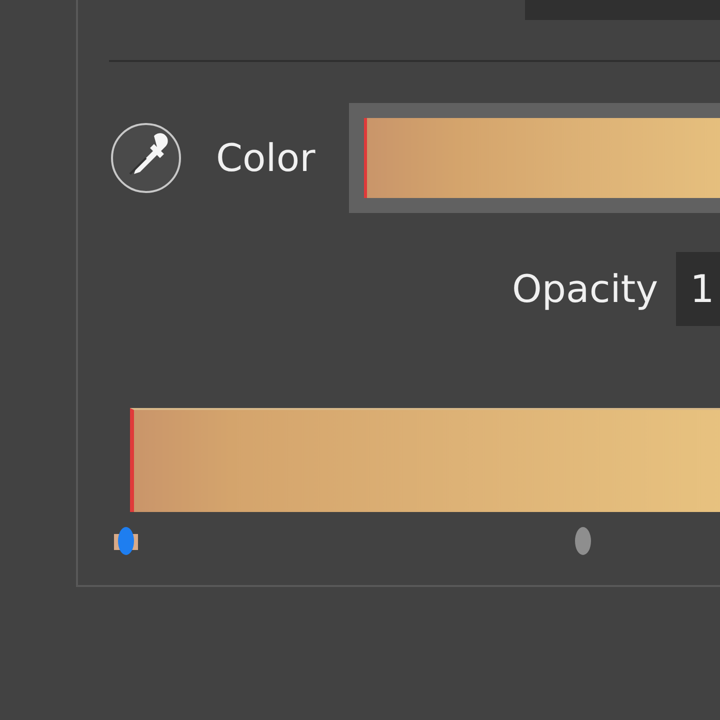 The height and width of the screenshot is (720, 720). Describe the element at coordinates (126, 541) in the screenshot. I see `color-stop-handle` at that location.